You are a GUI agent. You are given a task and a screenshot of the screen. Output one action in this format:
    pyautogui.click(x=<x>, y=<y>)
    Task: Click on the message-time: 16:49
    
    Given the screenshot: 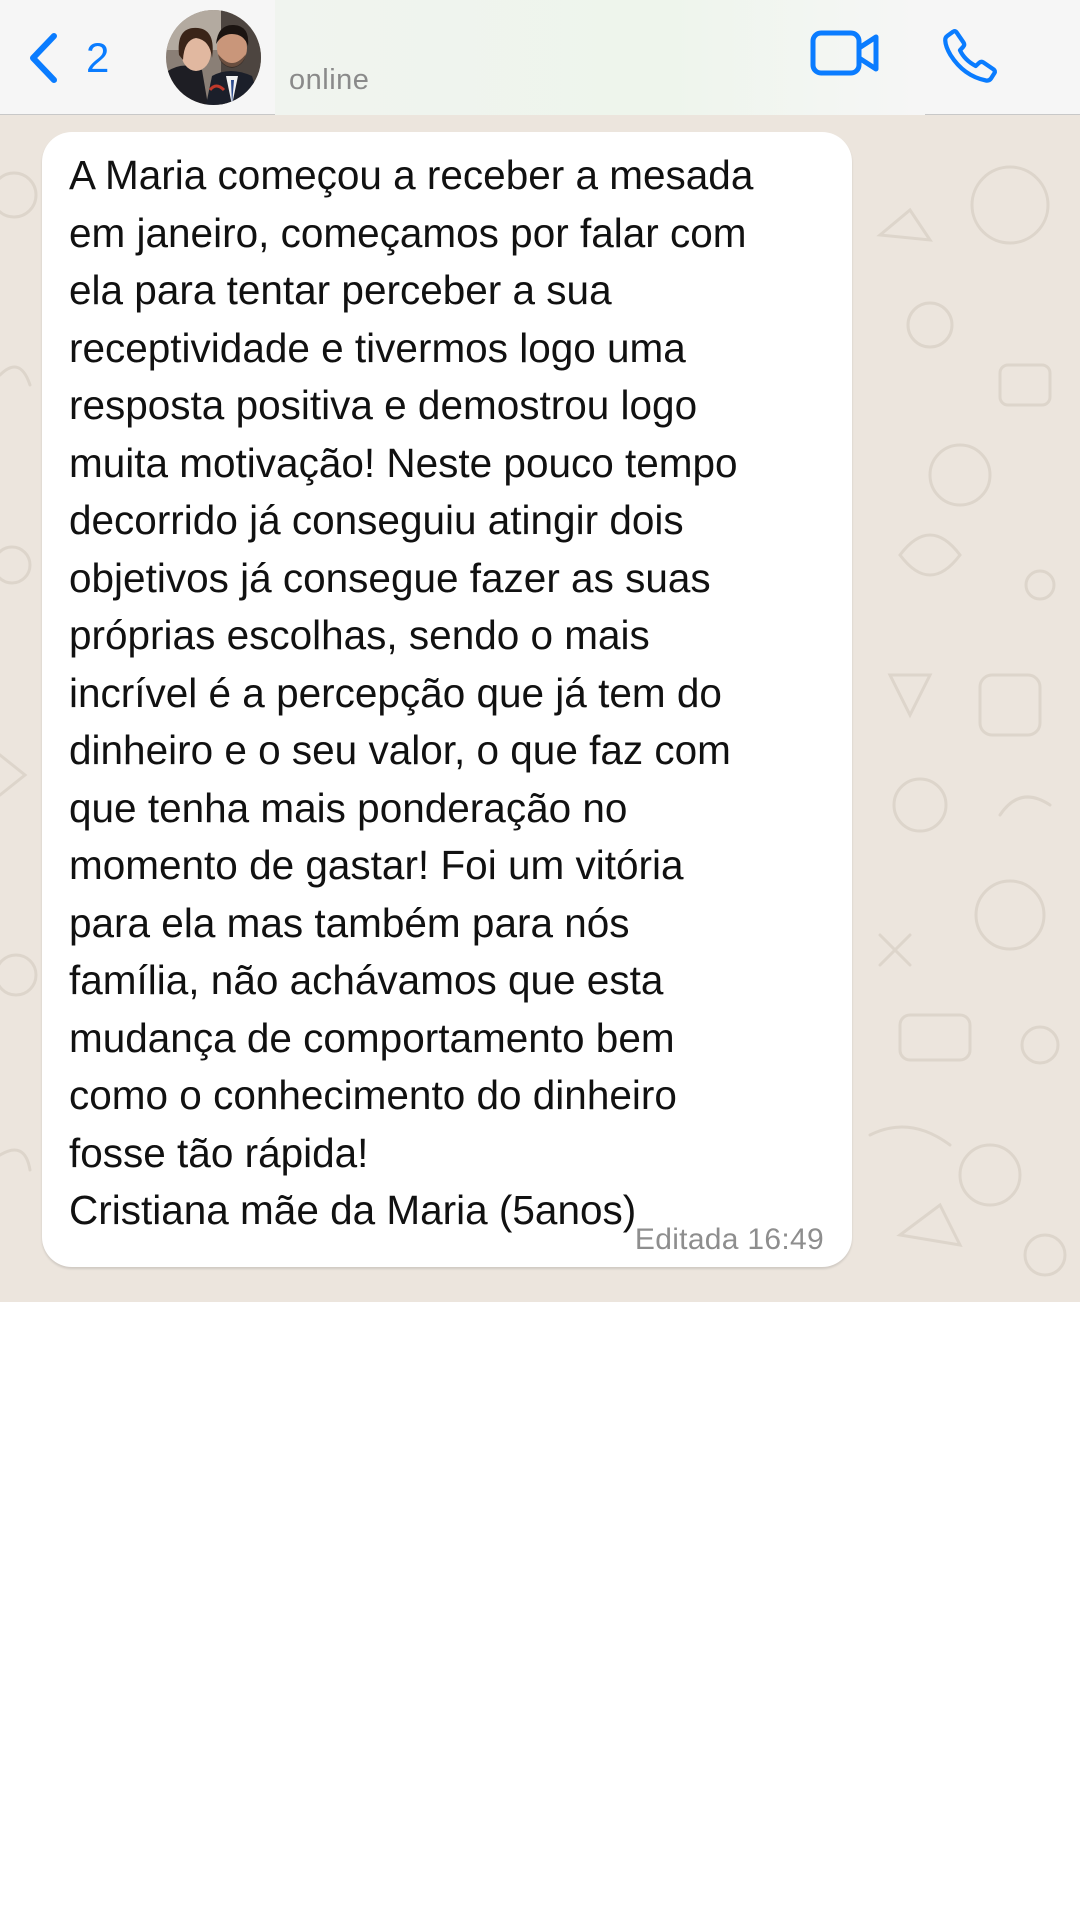 What is the action you would take?
    pyautogui.click(x=785, y=1239)
    